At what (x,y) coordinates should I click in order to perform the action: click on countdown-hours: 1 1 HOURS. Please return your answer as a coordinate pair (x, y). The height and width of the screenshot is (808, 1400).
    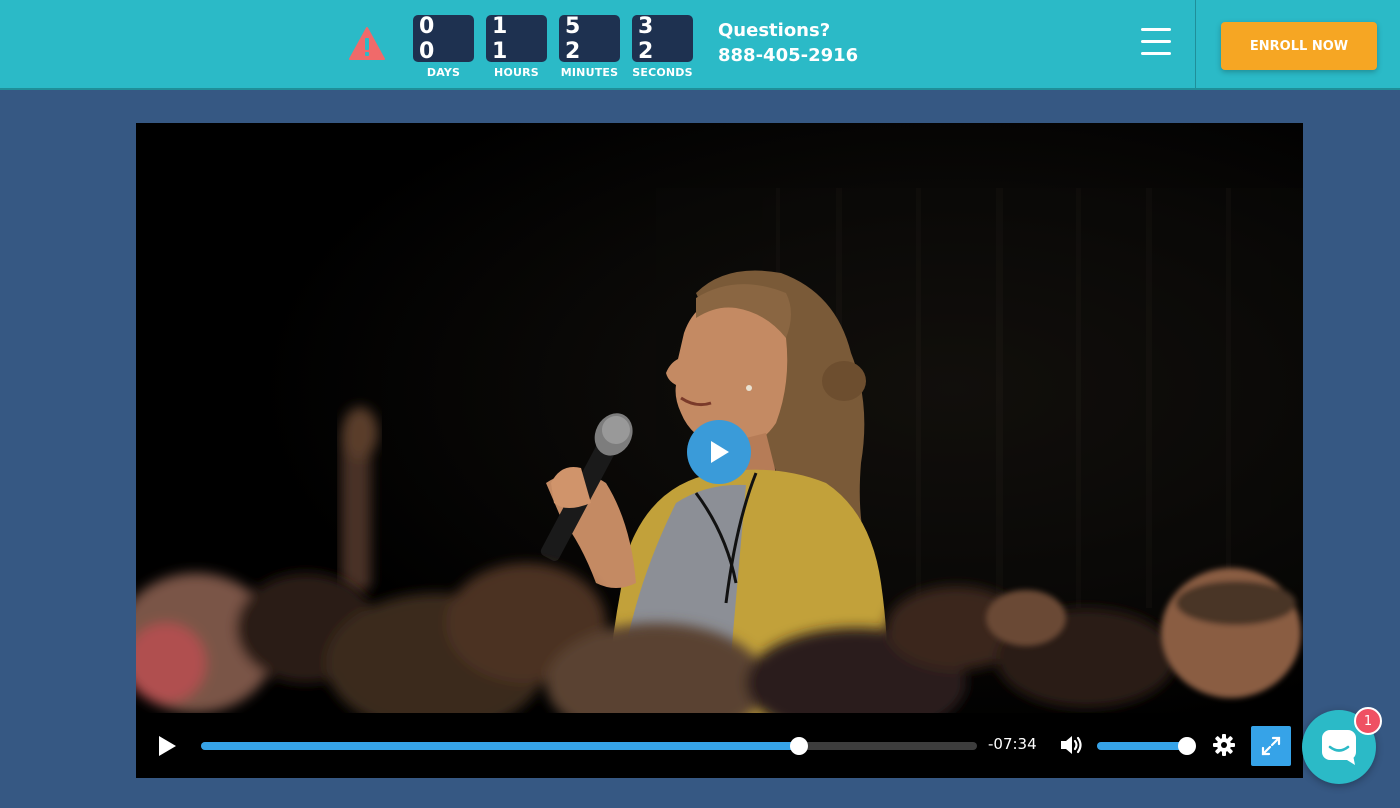
    Looking at the image, I should click on (516, 46).